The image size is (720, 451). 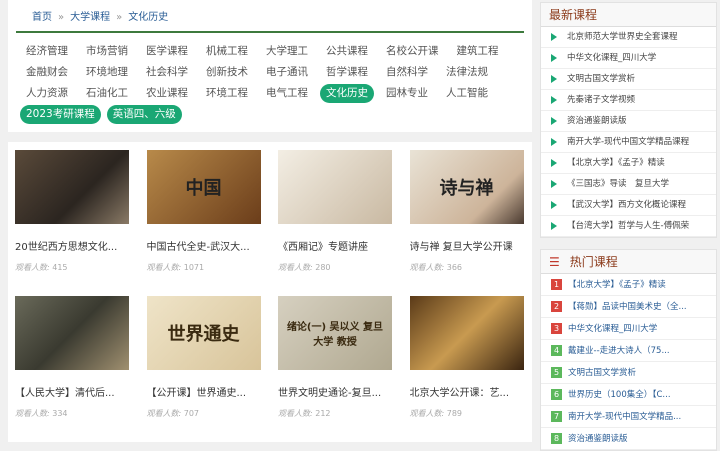 I want to click on category-tag: 自然科学, so click(x=407, y=72).